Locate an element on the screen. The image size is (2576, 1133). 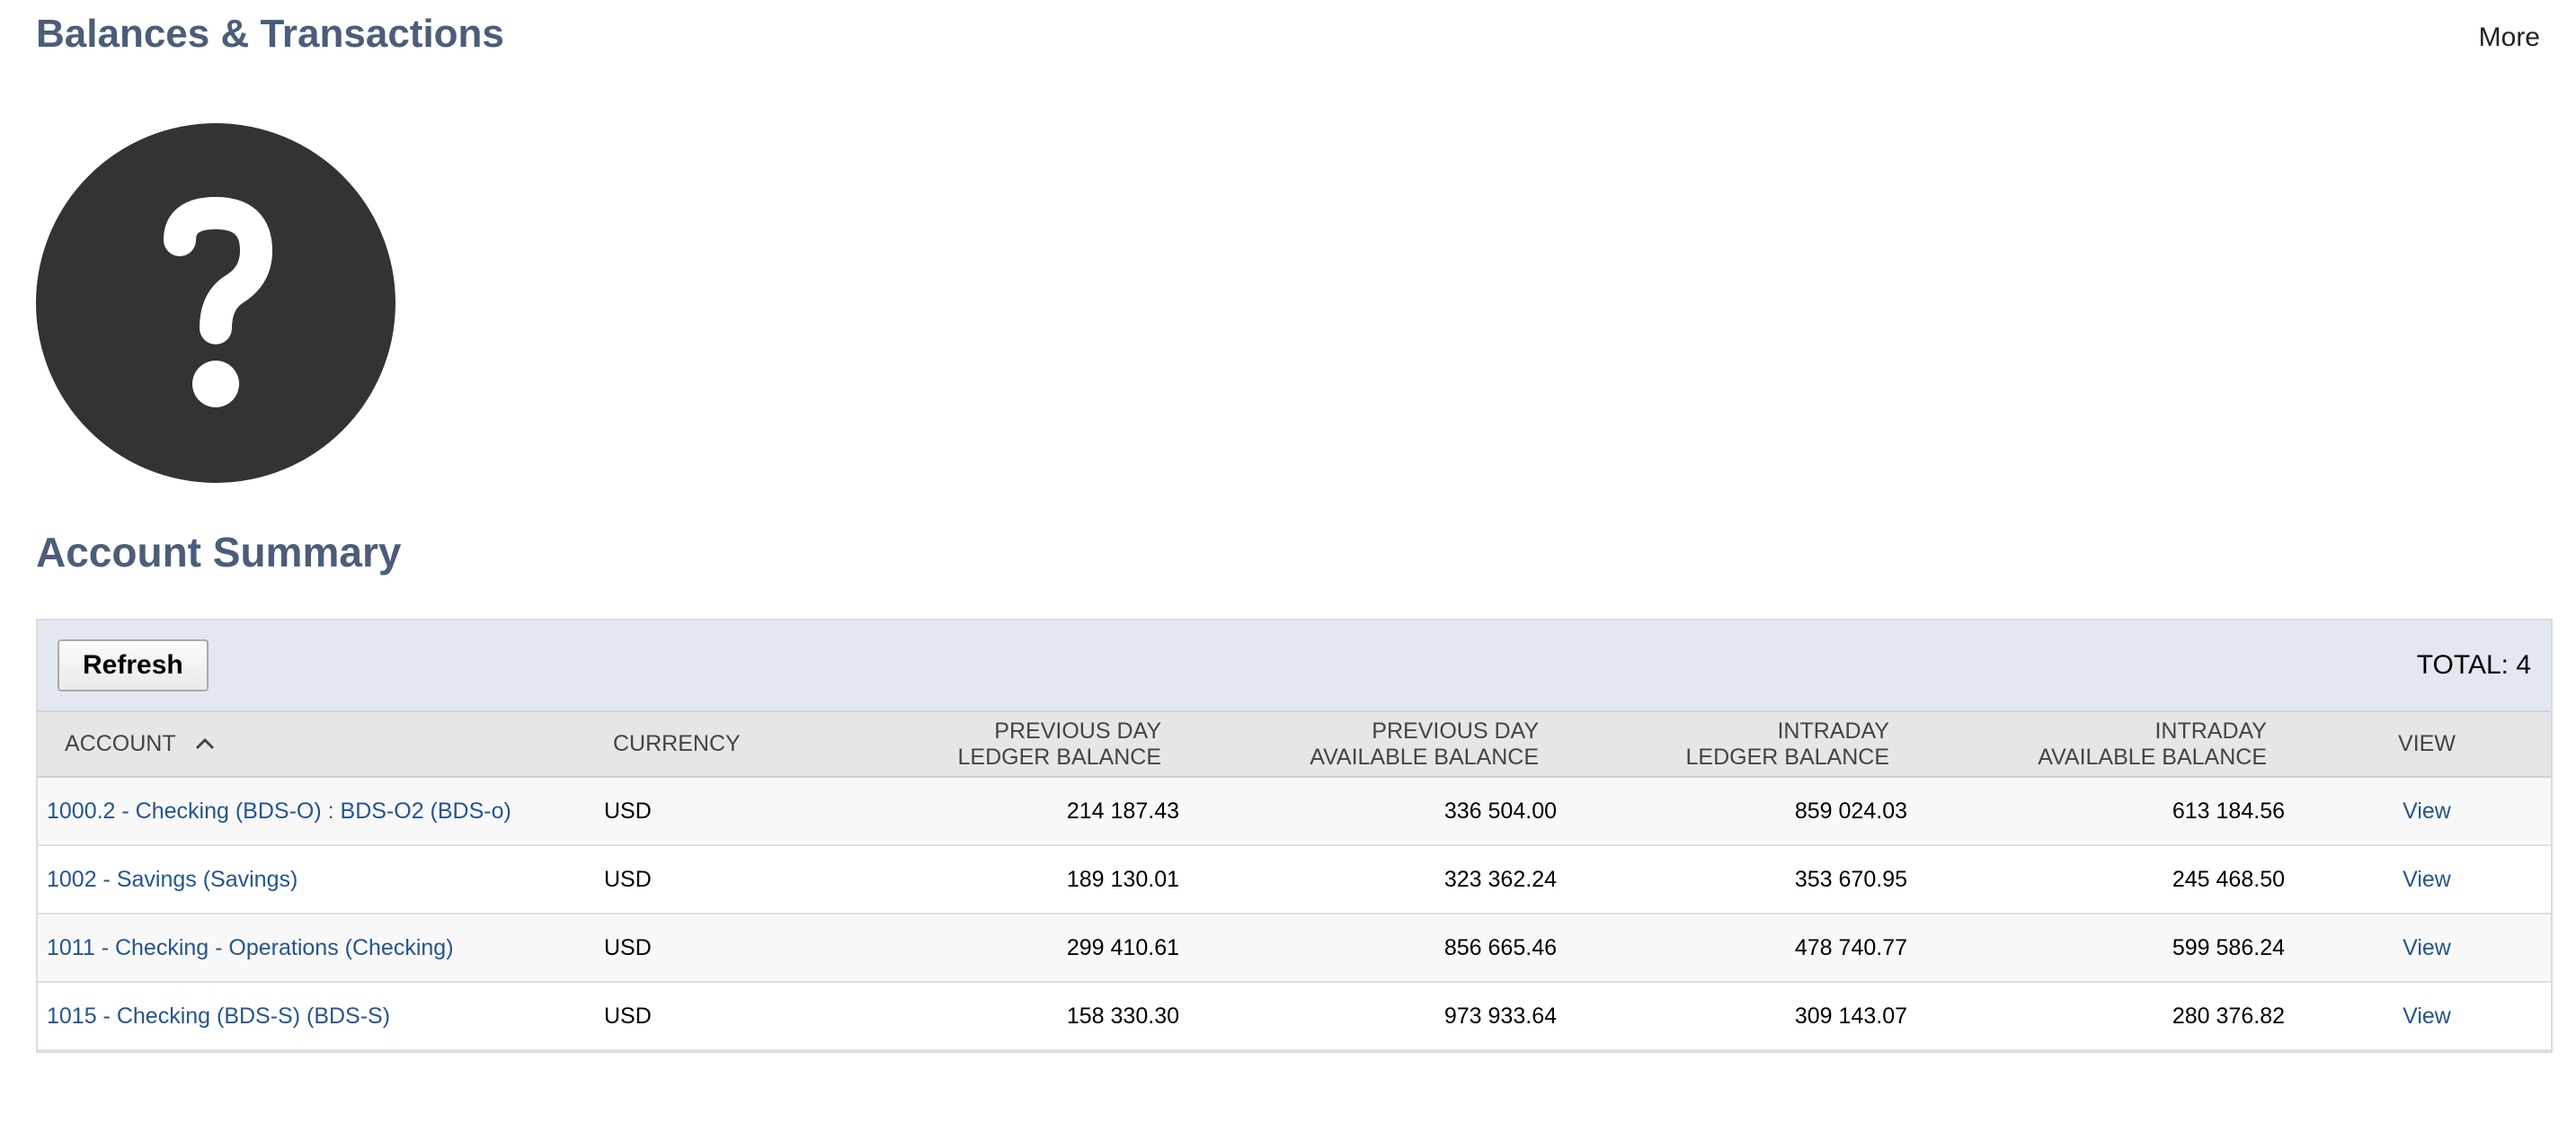
intraday-ledger-cell: 478 740.77 is located at coordinates (1750, 948).